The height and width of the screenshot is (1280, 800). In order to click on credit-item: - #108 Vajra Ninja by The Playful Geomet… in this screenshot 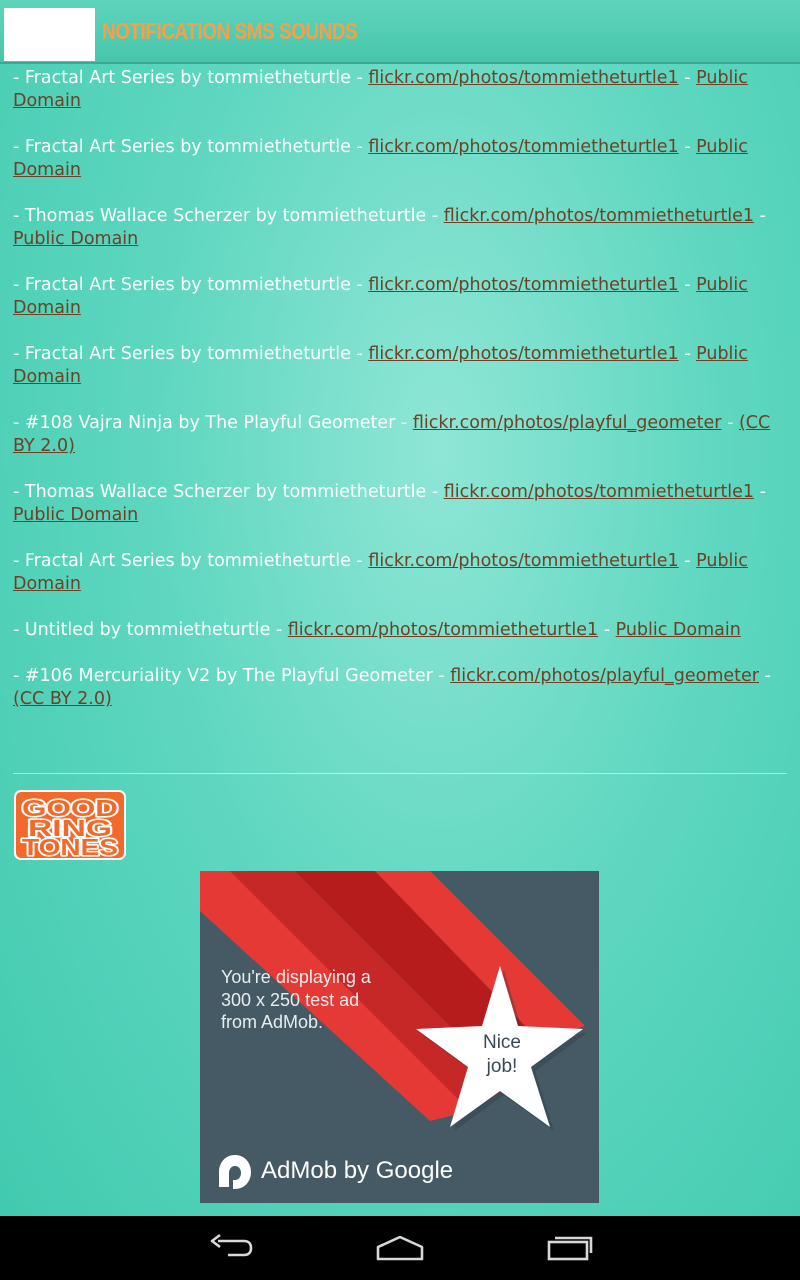, I will do `click(400, 435)`.